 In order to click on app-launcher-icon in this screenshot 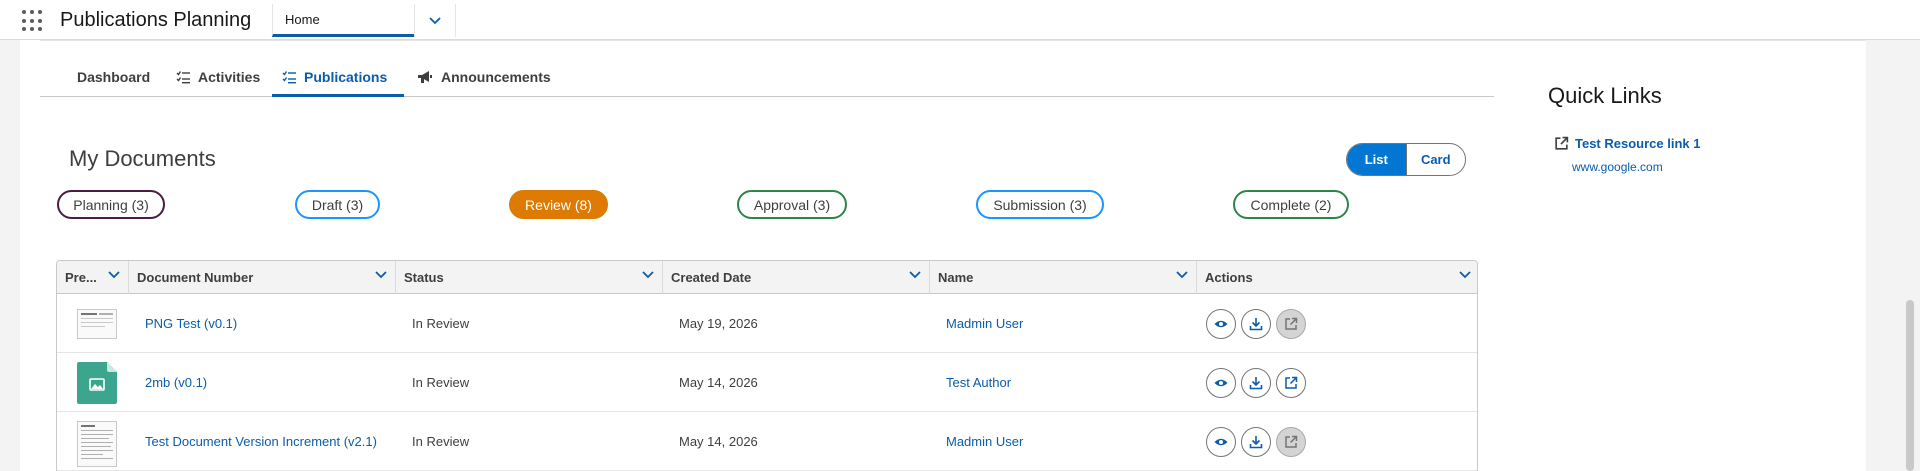, I will do `click(33, 21)`.